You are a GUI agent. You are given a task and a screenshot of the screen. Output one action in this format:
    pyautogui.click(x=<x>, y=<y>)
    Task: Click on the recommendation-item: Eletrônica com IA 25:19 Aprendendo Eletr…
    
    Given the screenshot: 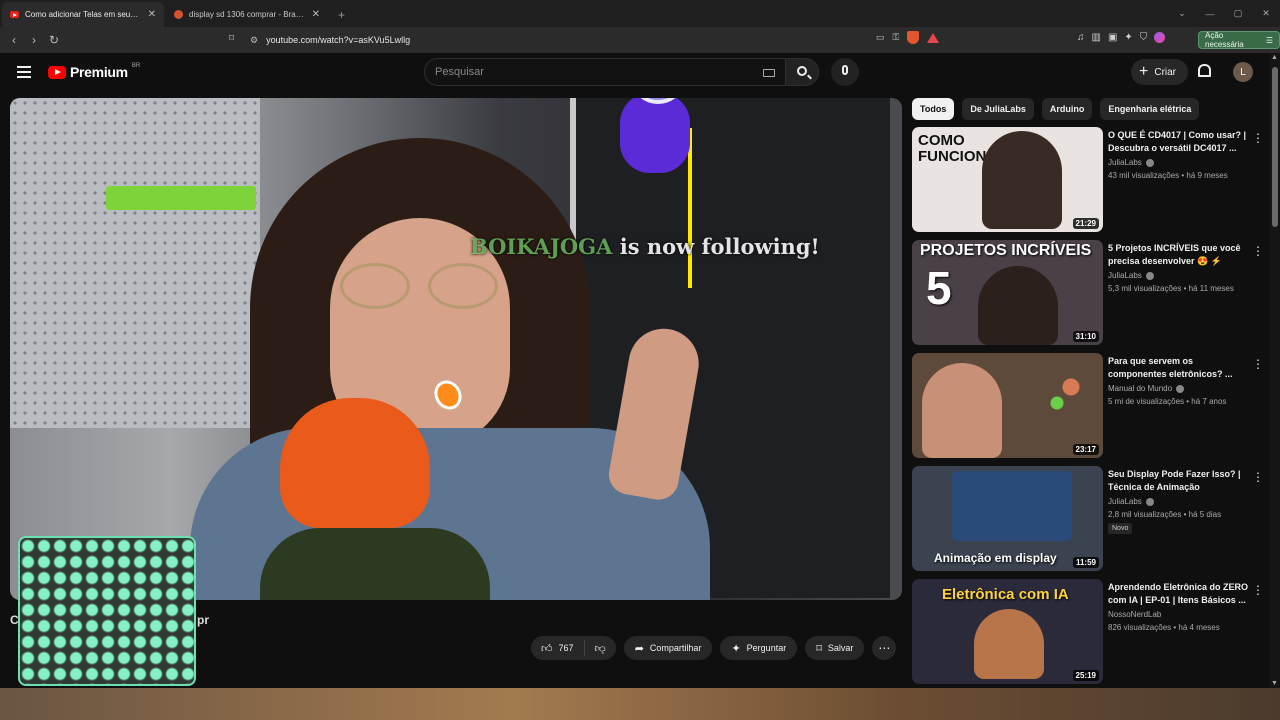 What is the action you would take?
    pyautogui.click(x=1089, y=631)
    